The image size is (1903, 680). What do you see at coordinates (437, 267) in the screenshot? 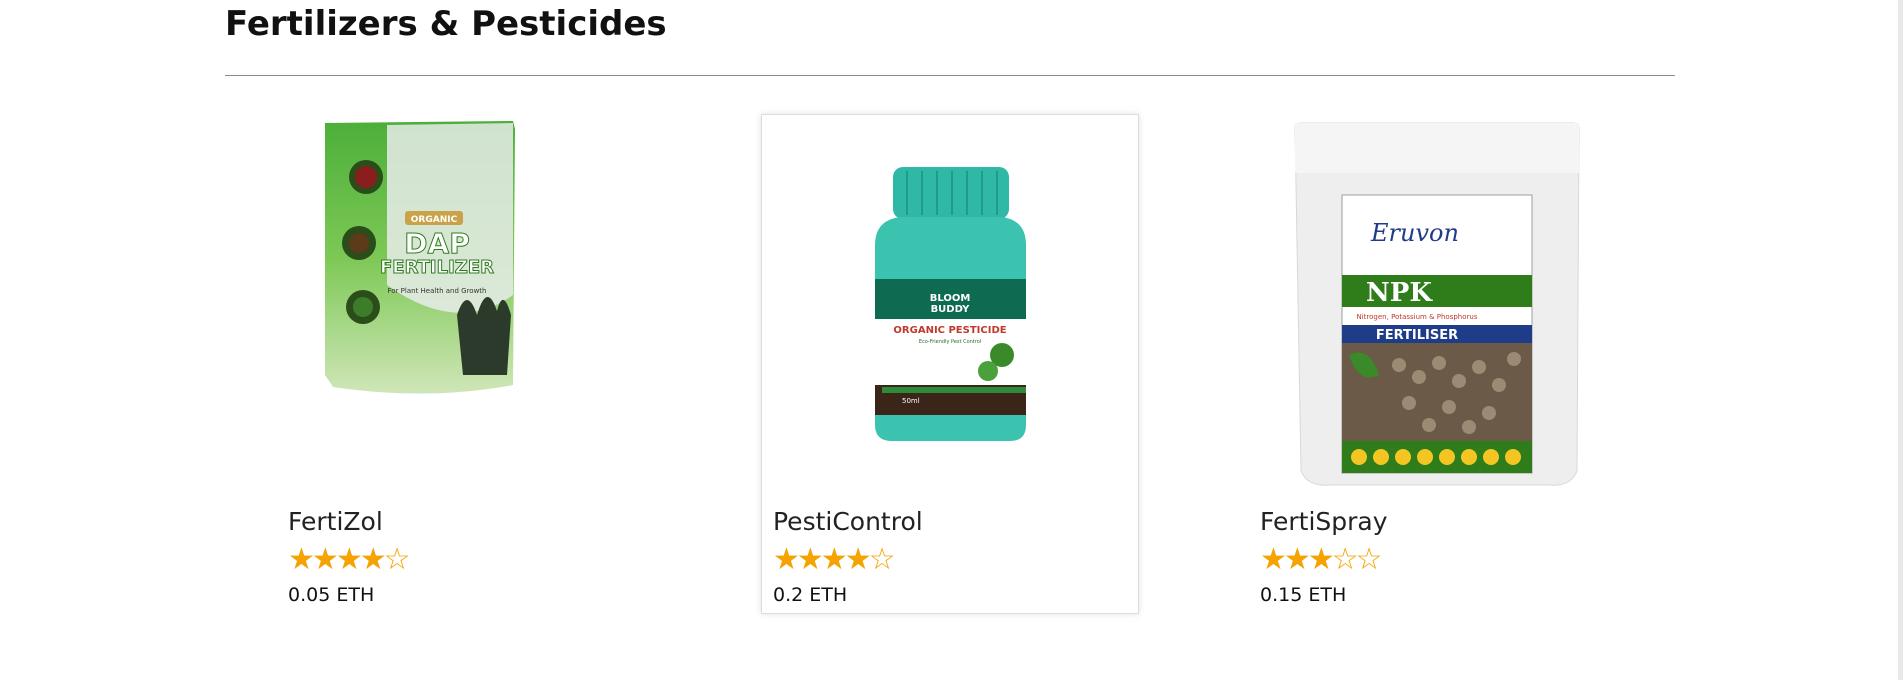
I see `image-text-fertilizer: FERTILIZER` at bounding box center [437, 267].